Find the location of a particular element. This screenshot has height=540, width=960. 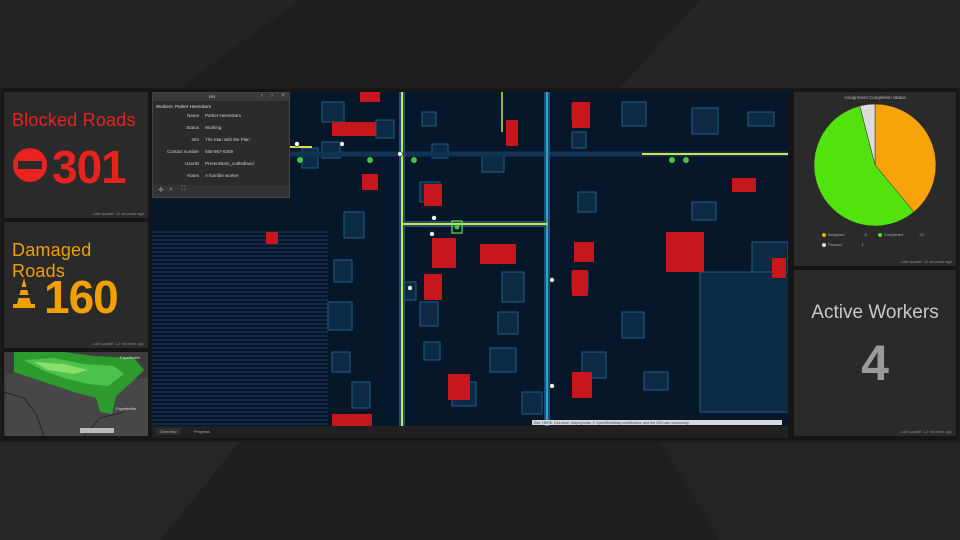

legend-label: Completed is located at coordinates (894, 234).